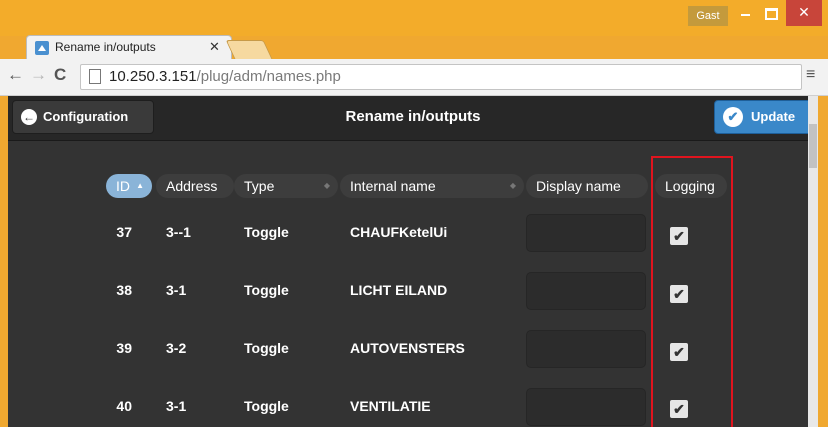 The width and height of the screenshot is (828, 427). I want to click on url-text: 10.250.3.151/plug/adm/names.php, so click(225, 76).